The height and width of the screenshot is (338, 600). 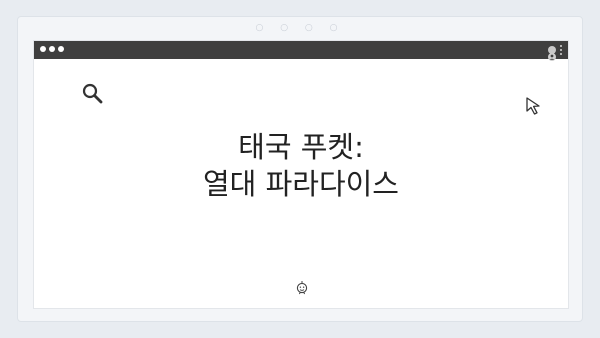 What do you see at coordinates (301, 51) in the screenshot?
I see `title-bar` at bounding box center [301, 51].